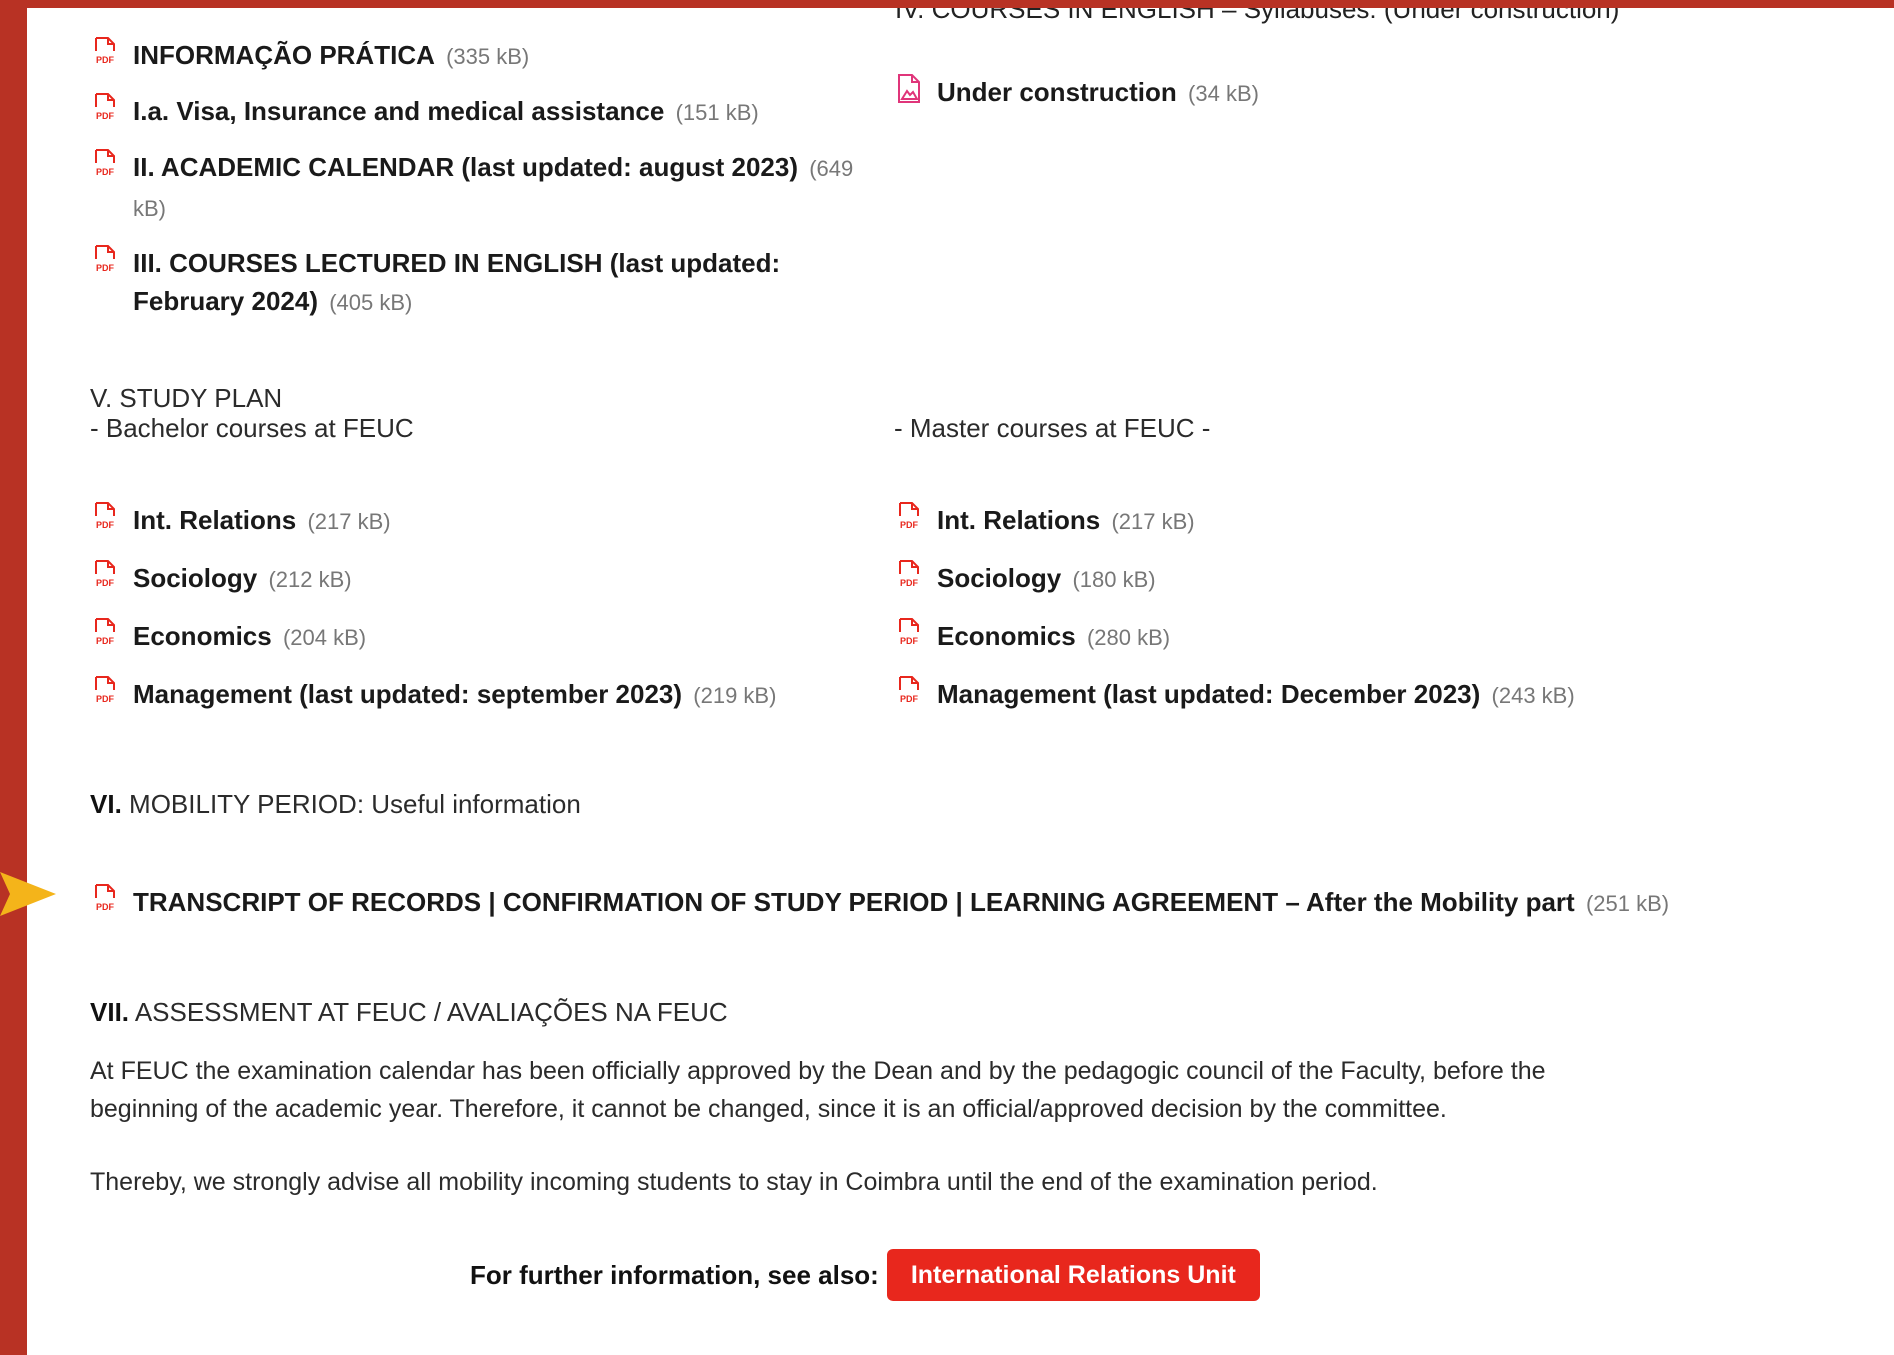  What do you see at coordinates (106, 804) in the screenshot?
I see `mobility-heading-number: VI.` at bounding box center [106, 804].